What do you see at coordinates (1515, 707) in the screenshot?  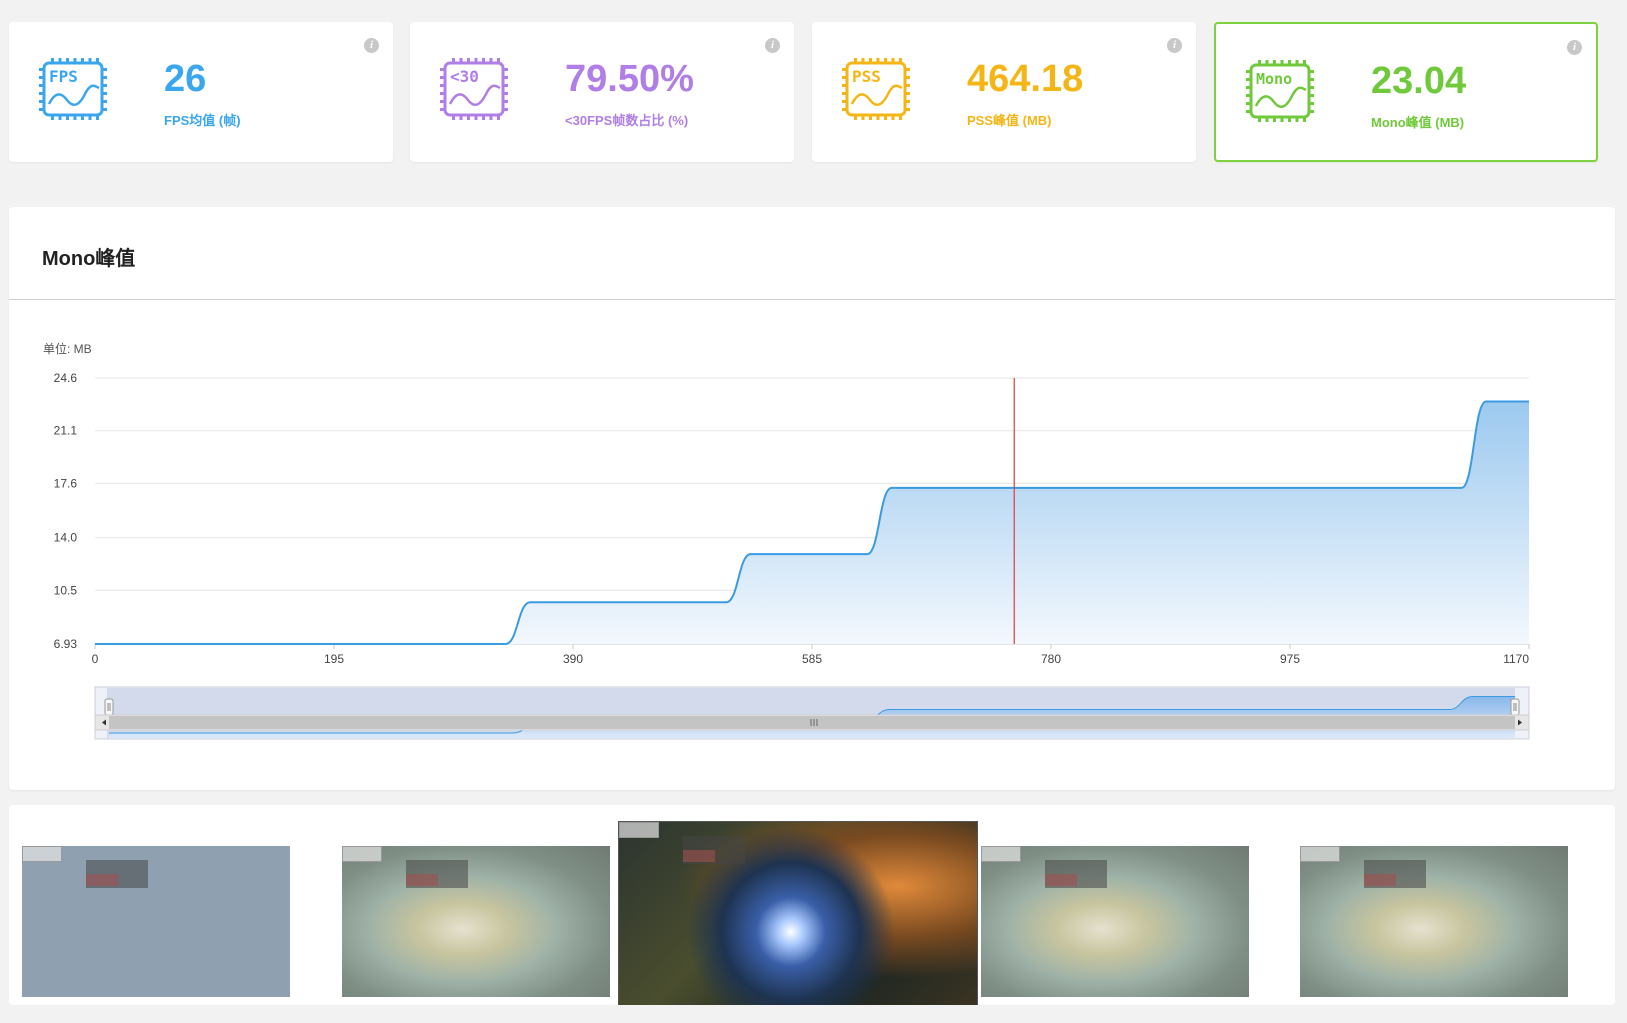 I see `zoom-handle-right` at bounding box center [1515, 707].